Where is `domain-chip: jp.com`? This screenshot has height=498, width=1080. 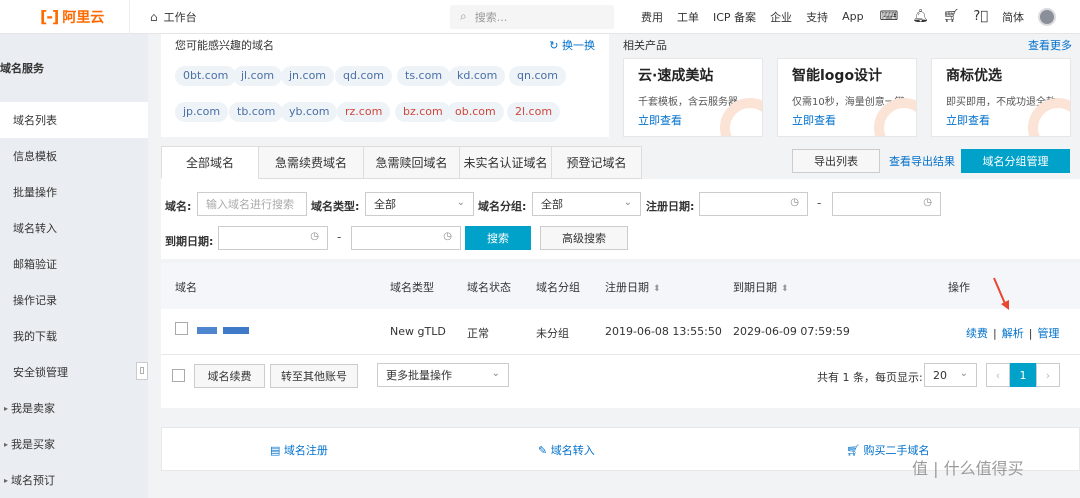
domain-chip: jp.com is located at coordinates (202, 112).